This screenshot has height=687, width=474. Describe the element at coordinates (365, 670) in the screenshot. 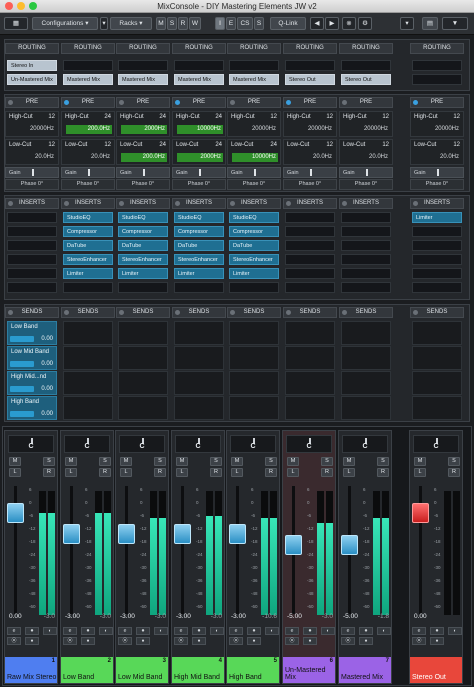

I see `channel-name-plate: Mastered Mix 7` at that location.